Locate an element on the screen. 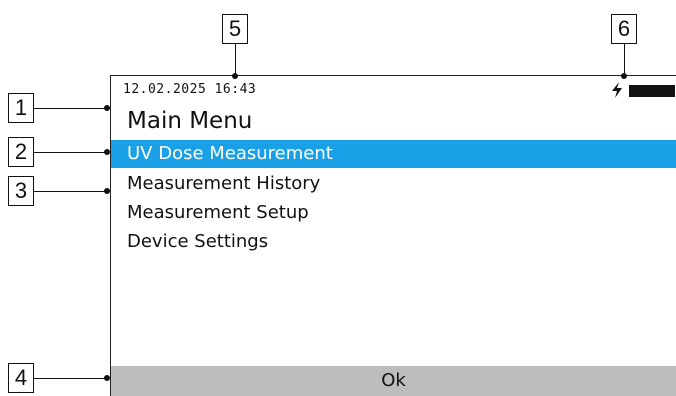 The width and height of the screenshot is (676, 396). datetime: 12.02.2025 16:43 is located at coordinates (190, 89).